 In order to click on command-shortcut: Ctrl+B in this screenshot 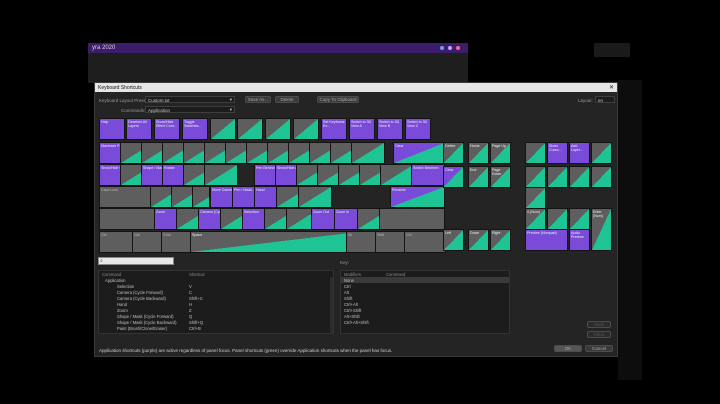, I will do `click(195, 328)`.